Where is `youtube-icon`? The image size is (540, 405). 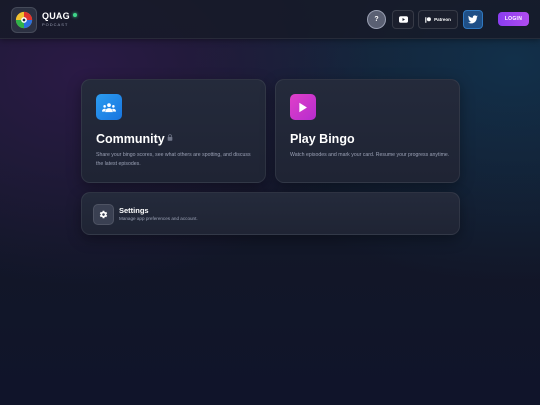
youtube-icon is located at coordinates (403, 19).